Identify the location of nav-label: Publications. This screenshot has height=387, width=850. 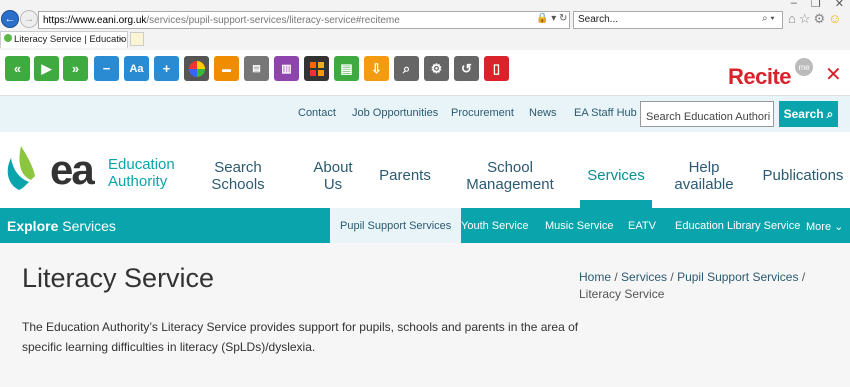
(803, 175).